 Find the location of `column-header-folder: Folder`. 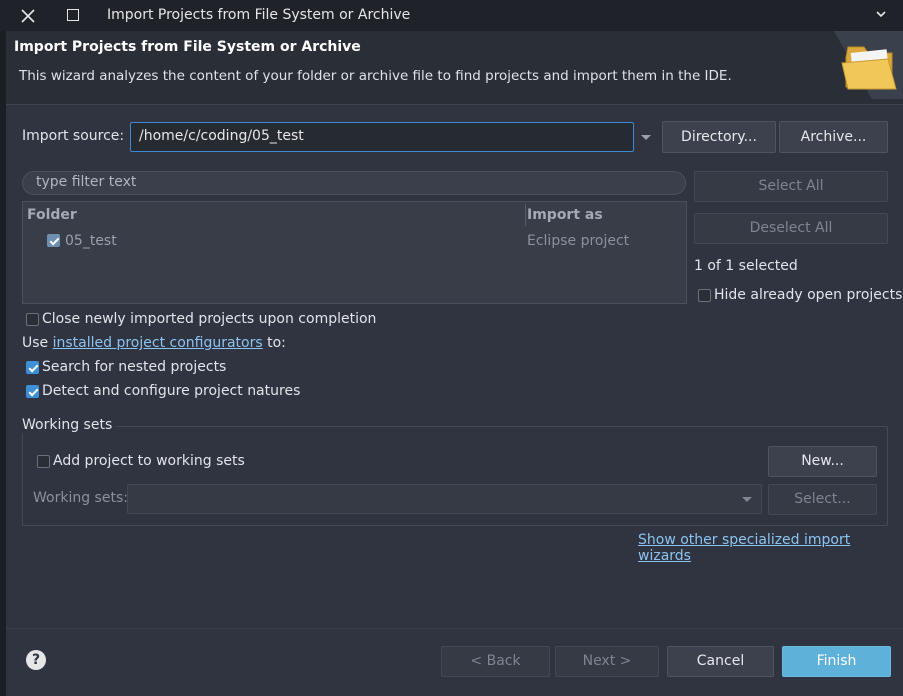

column-header-folder: Folder is located at coordinates (52, 215).